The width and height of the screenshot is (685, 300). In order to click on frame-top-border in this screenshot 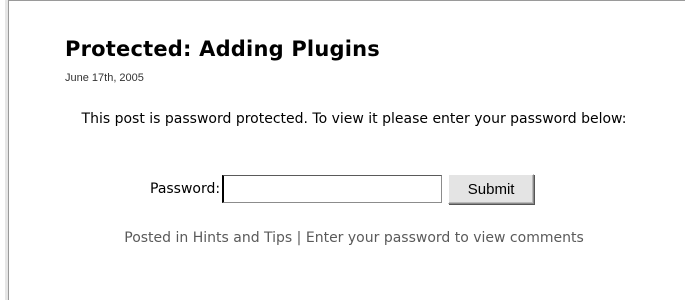, I will do `click(346, 0)`.